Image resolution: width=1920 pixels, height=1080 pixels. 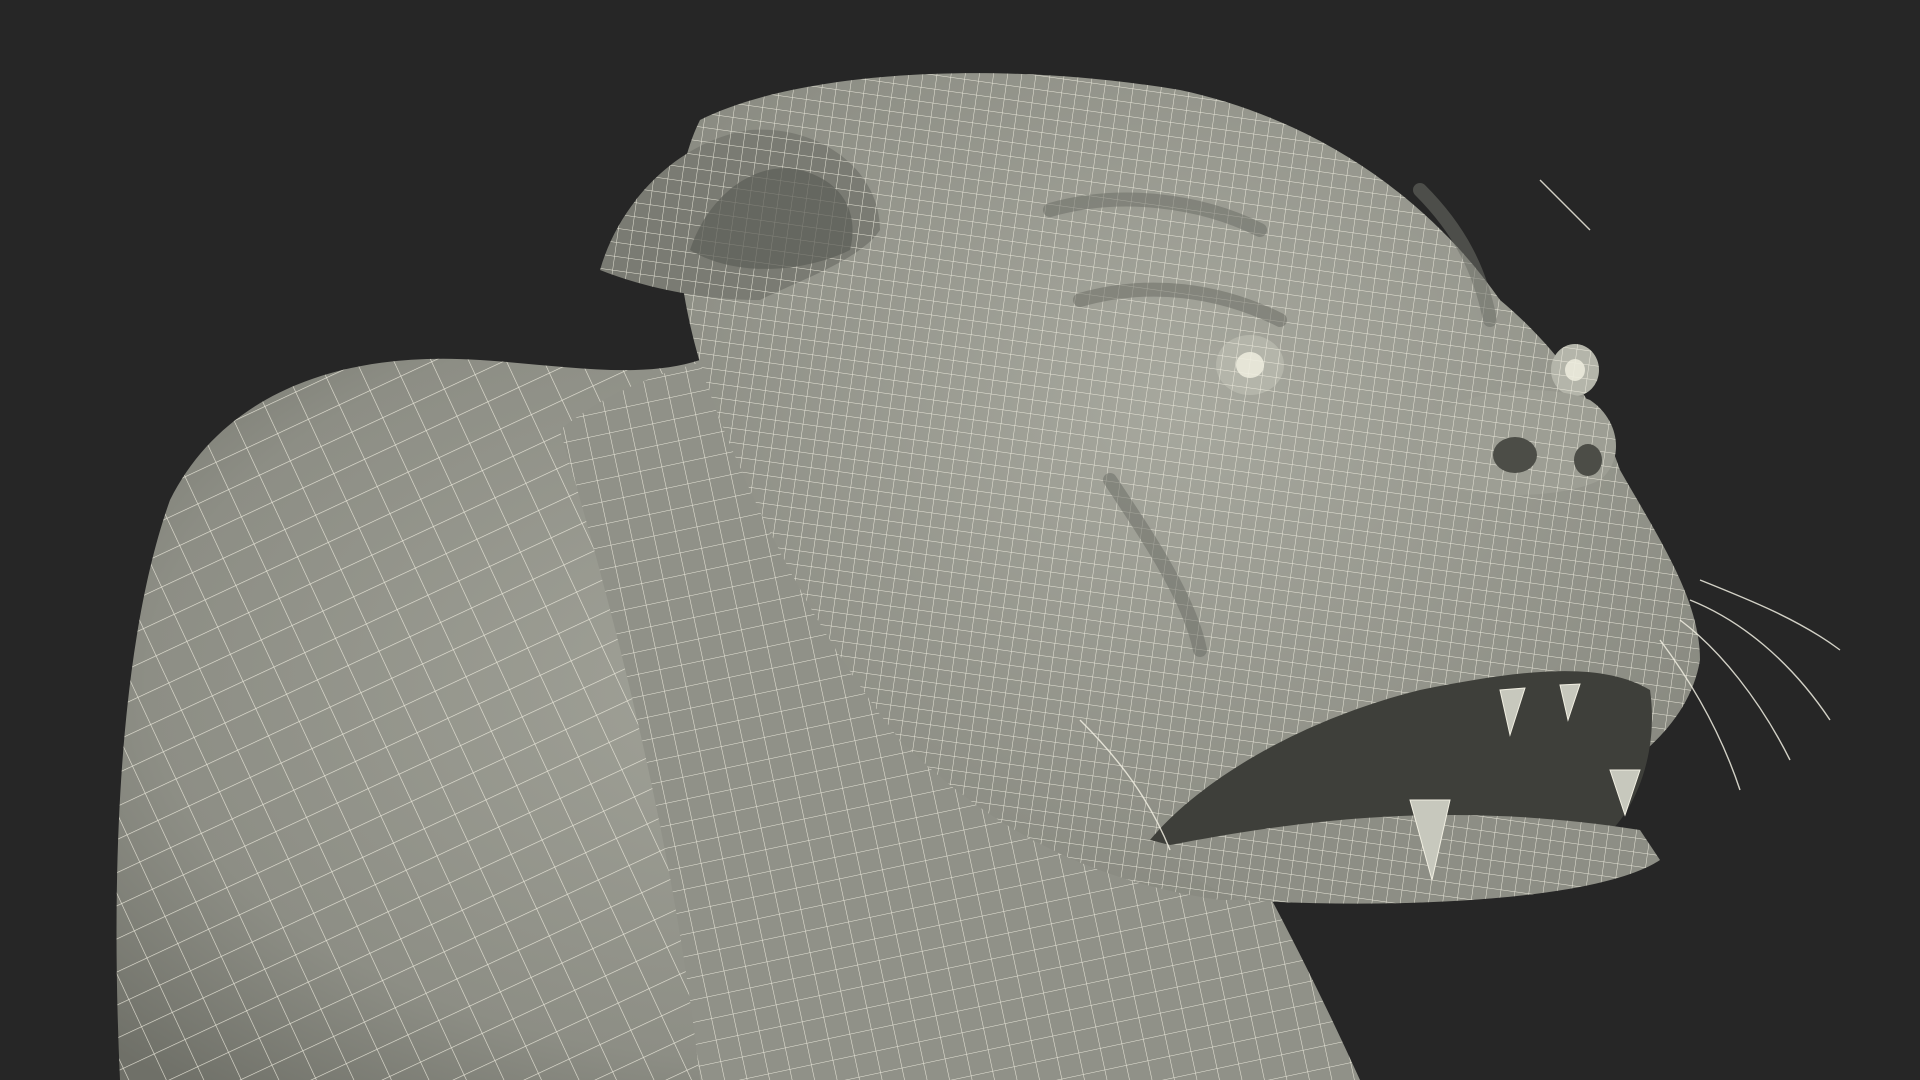 I want to click on left-eye, so click(x=1250, y=365).